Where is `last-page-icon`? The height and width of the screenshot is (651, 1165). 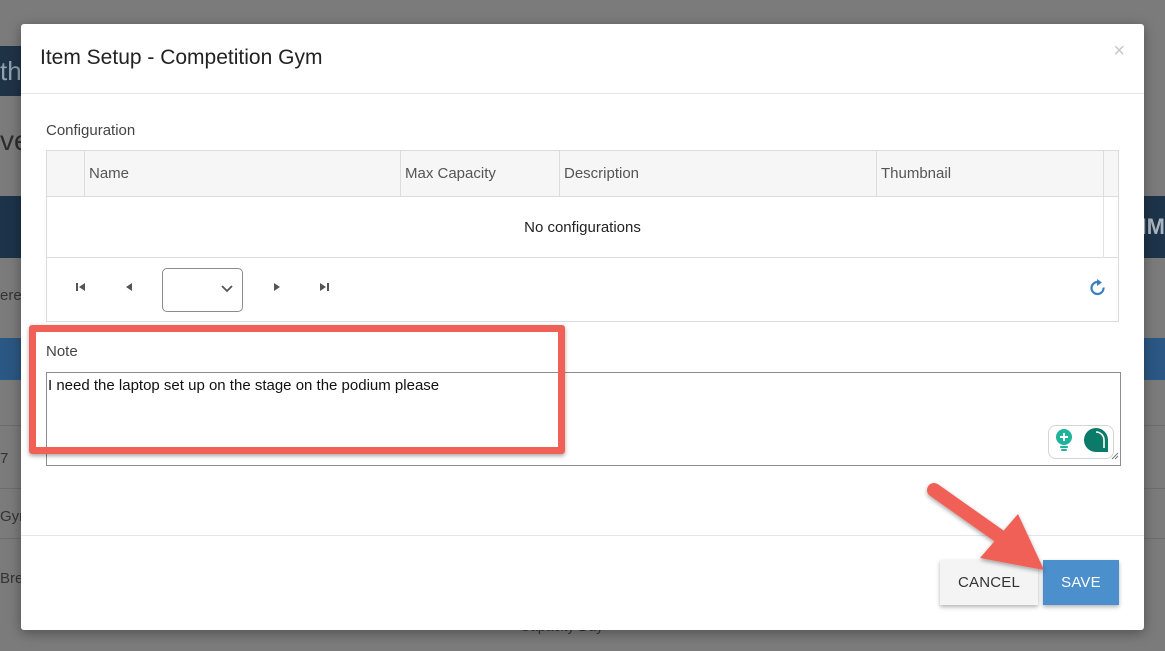
last-page-icon is located at coordinates (324, 288).